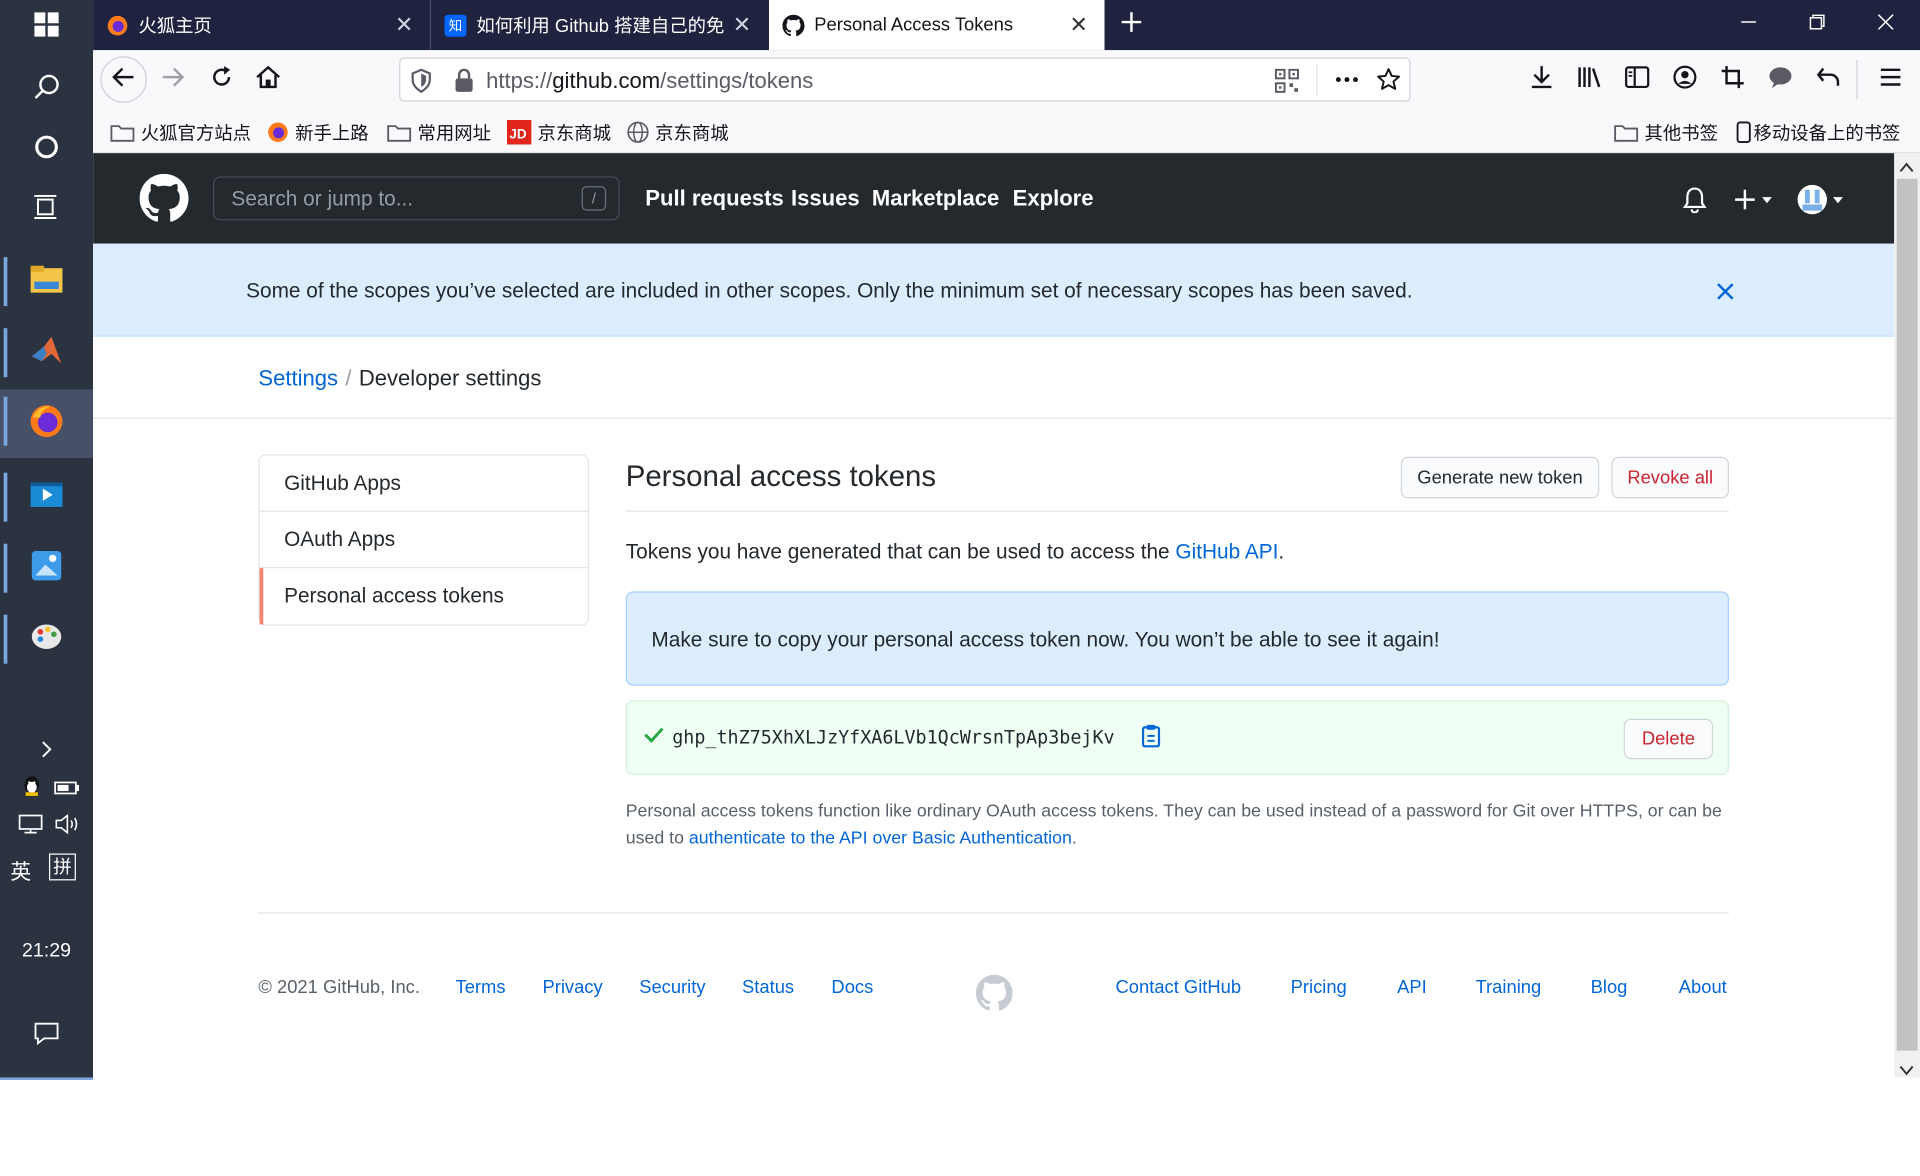  I want to click on restore-window-button, so click(1817, 25).